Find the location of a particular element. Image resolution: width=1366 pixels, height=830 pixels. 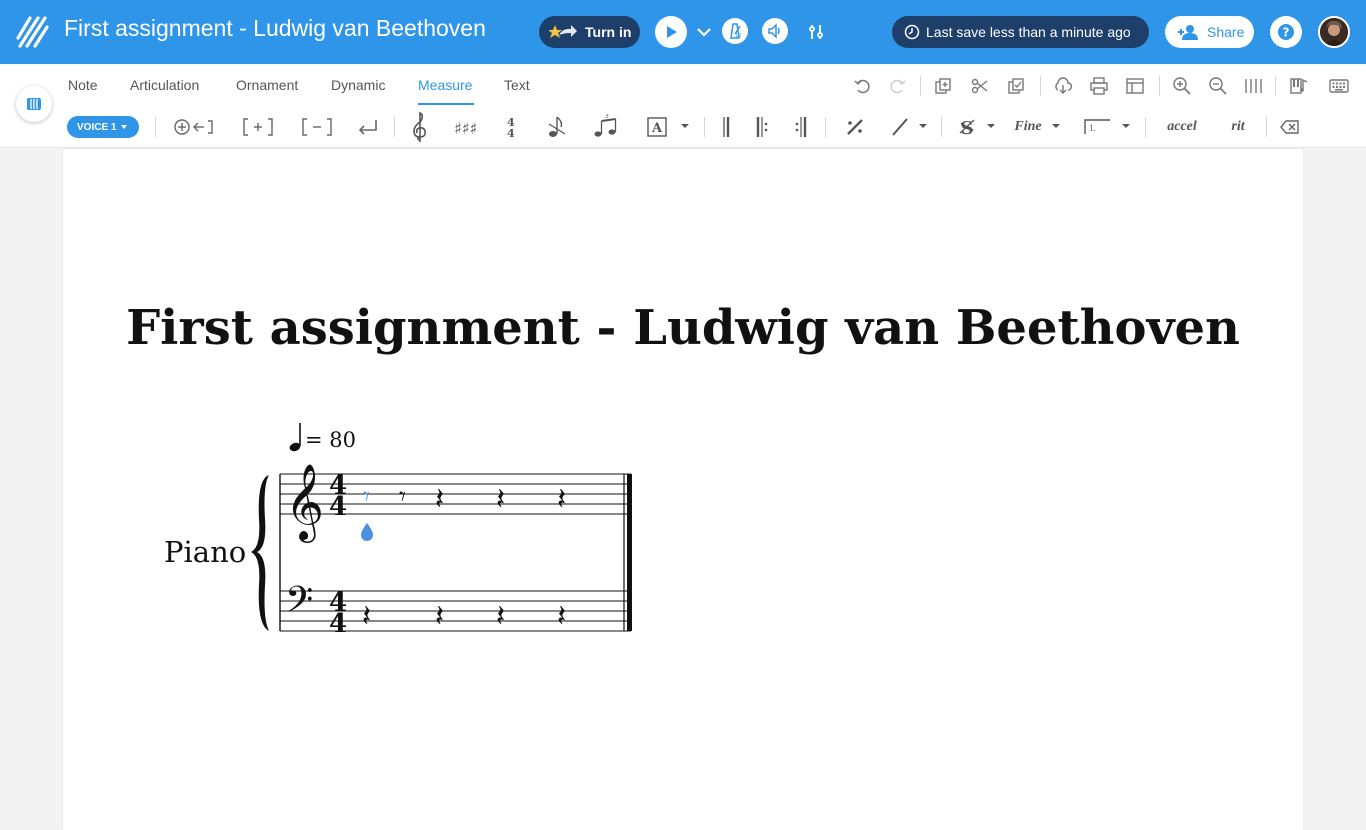

cut-icon is located at coordinates (980, 86).